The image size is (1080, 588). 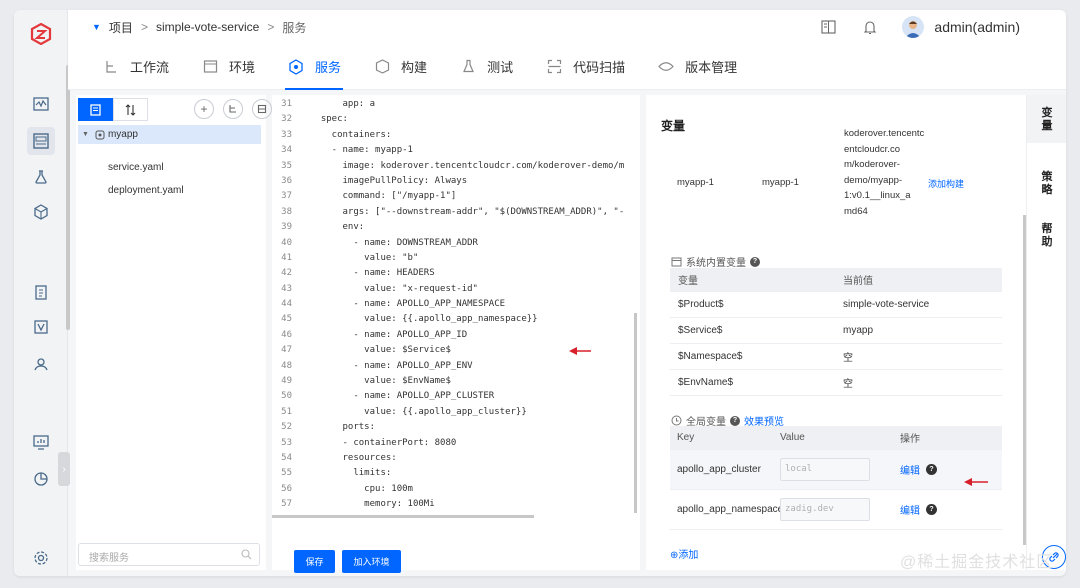 I want to click on search-icon, so click(x=246, y=556).